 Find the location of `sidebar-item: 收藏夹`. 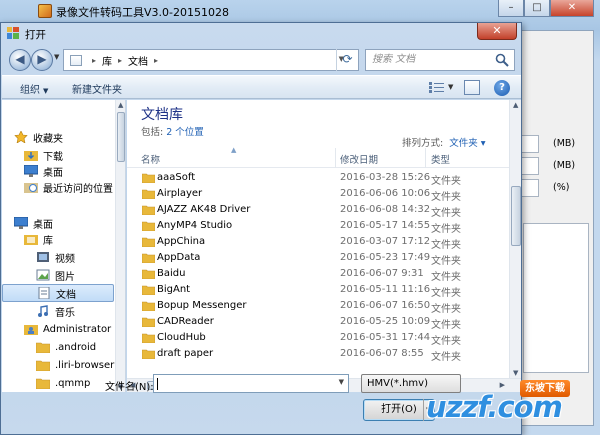

sidebar-item: 收藏夹 is located at coordinates (58, 137).